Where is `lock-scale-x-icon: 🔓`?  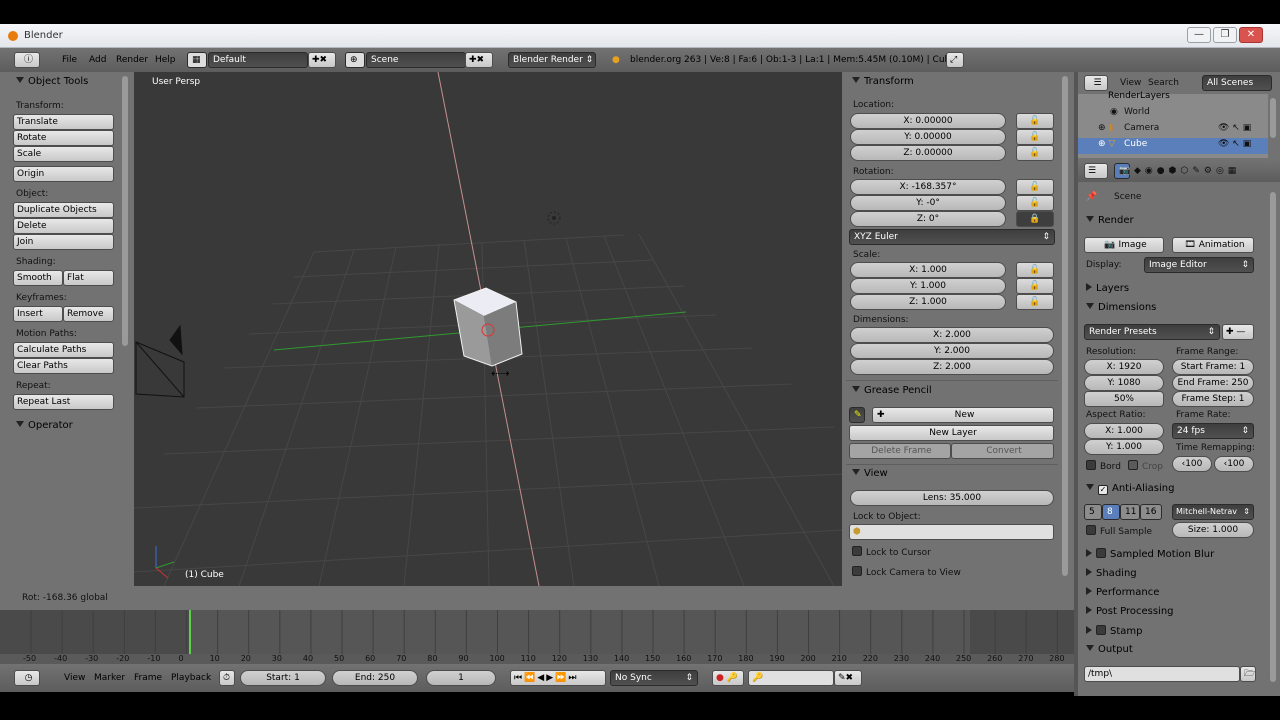 lock-scale-x-icon: 🔓 is located at coordinates (1035, 270).